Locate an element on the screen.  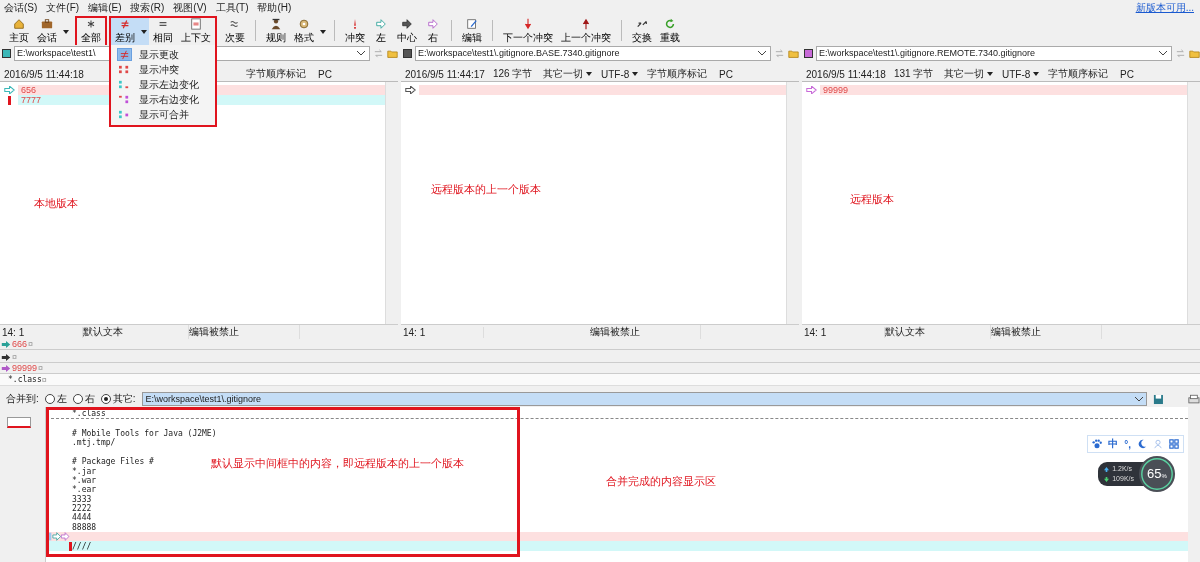
annotation: 合并完成的内容显示区 is located at coordinates (661, 481).